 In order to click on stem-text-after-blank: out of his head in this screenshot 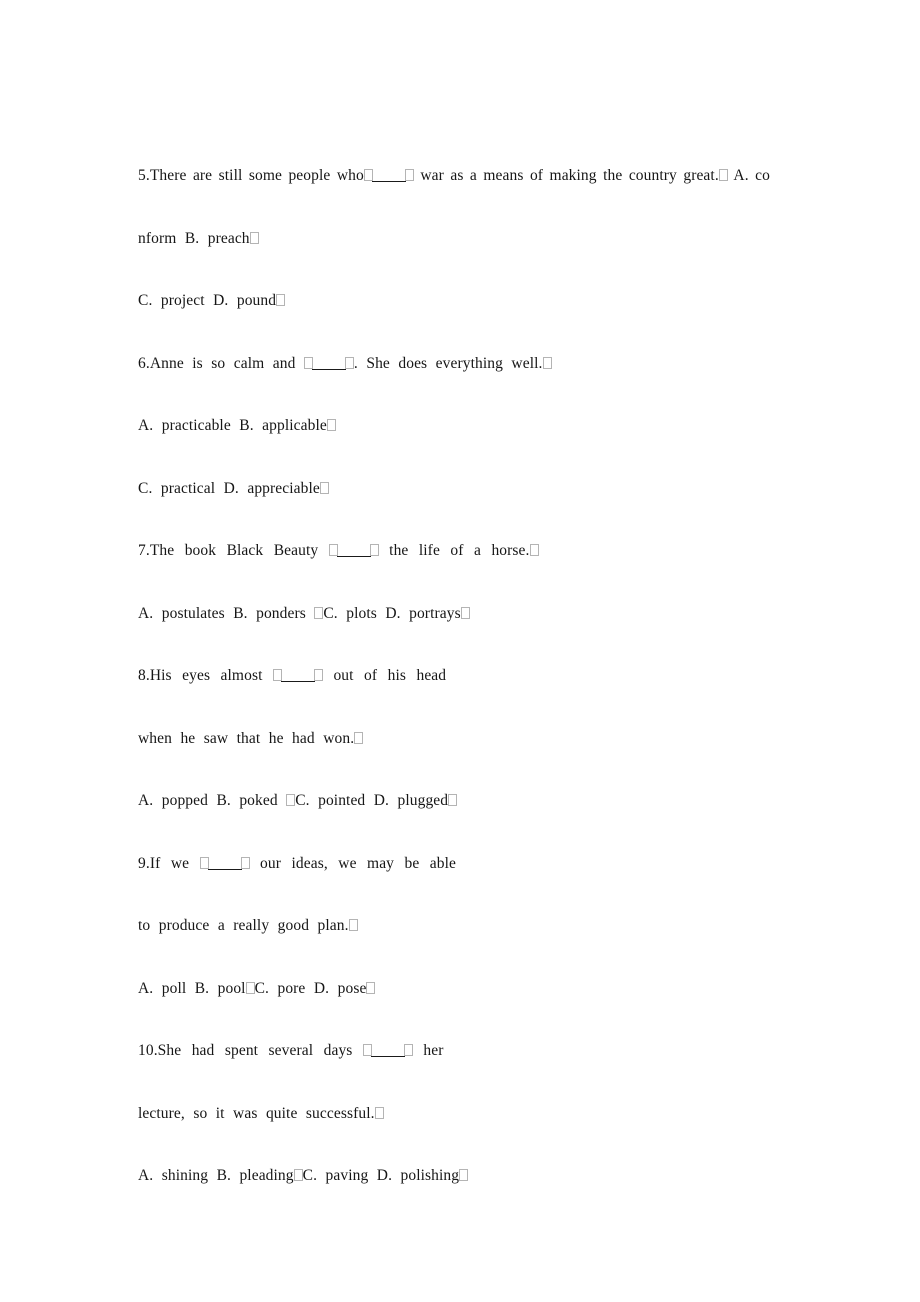, I will do `click(384, 675)`.